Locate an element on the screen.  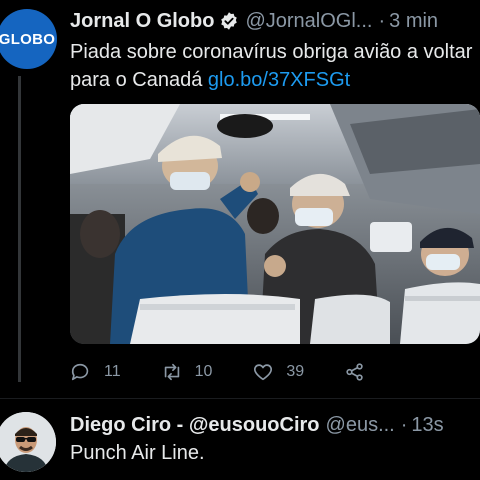
like-count: 39 is located at coordinates (295, 371).